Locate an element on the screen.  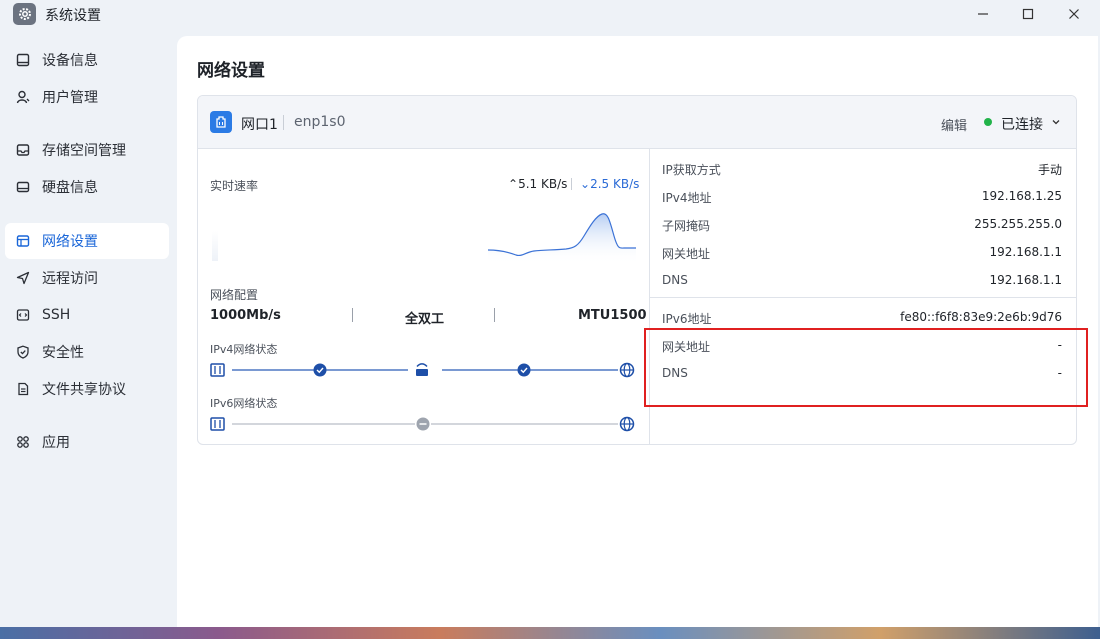
connection-status: 已连接 is located at coordinates (1022, 124).